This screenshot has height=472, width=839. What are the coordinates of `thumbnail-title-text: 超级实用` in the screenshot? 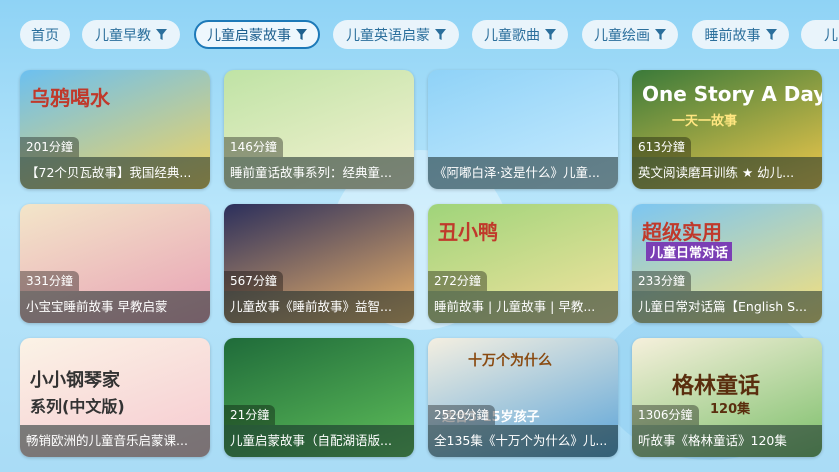 It's located at (682, 232).